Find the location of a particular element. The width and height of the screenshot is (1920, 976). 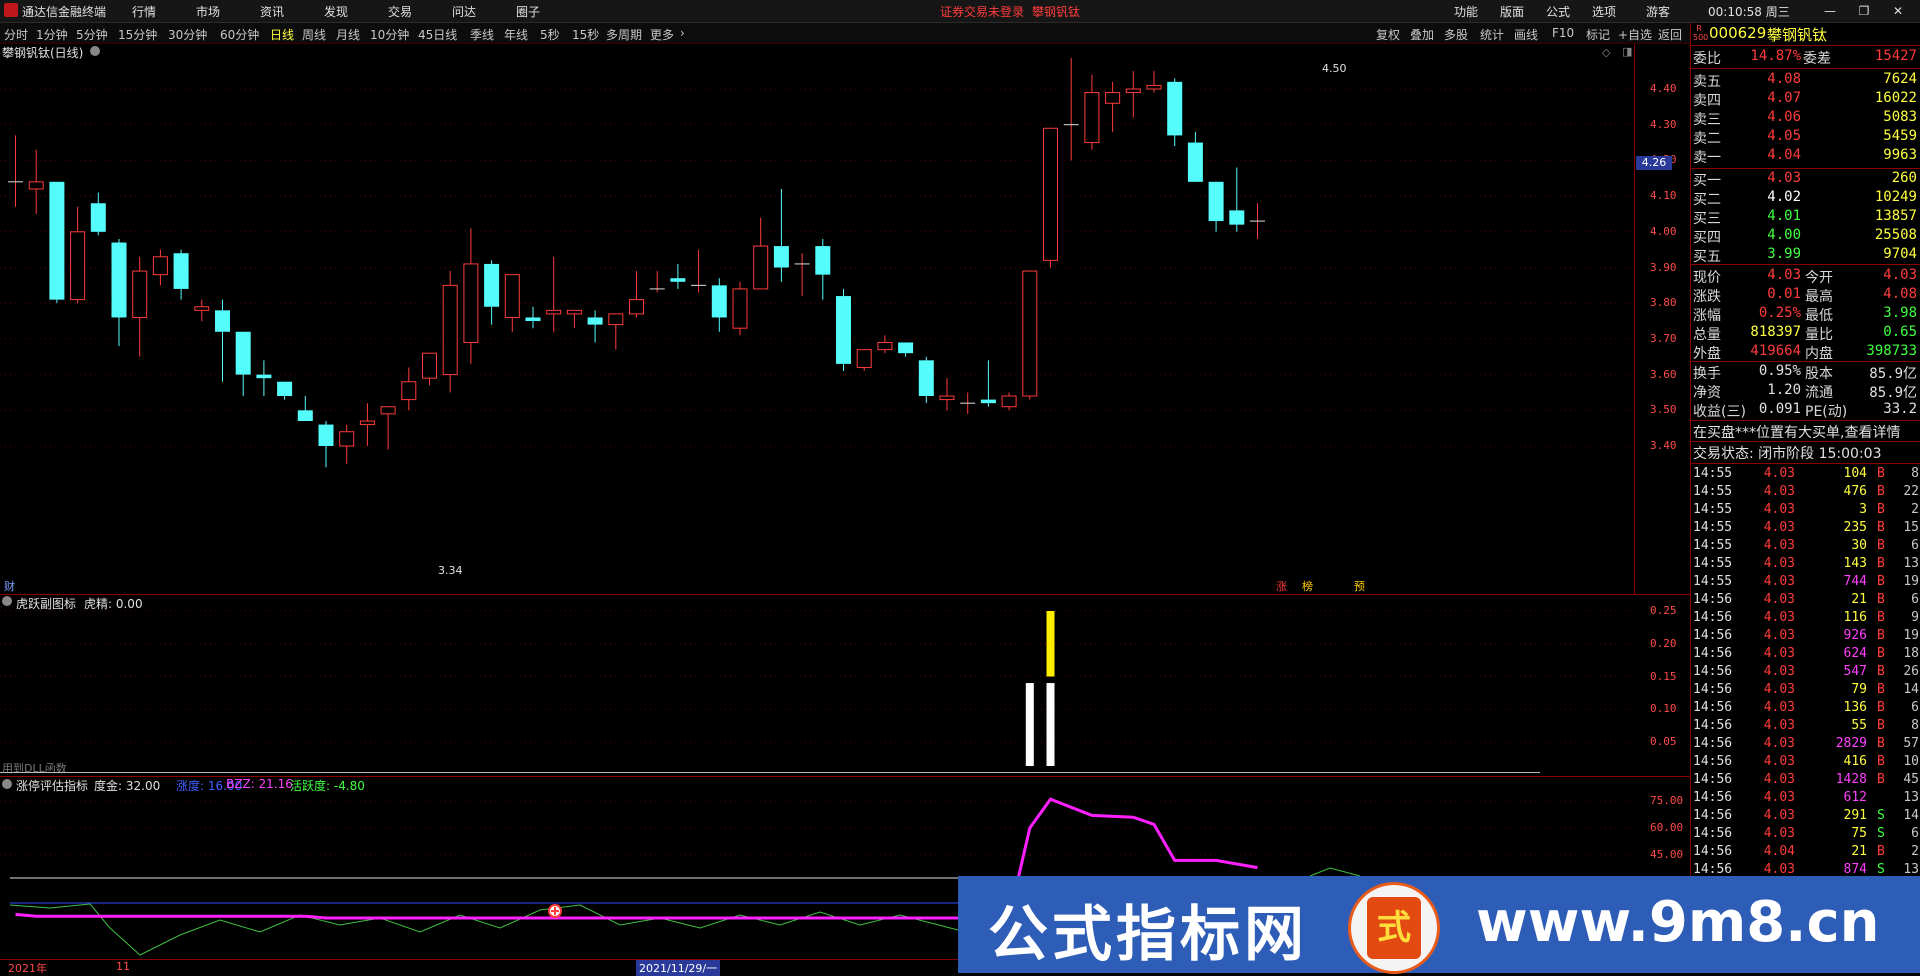

period-monthly: 月线 is located at coordinates (348, 34).